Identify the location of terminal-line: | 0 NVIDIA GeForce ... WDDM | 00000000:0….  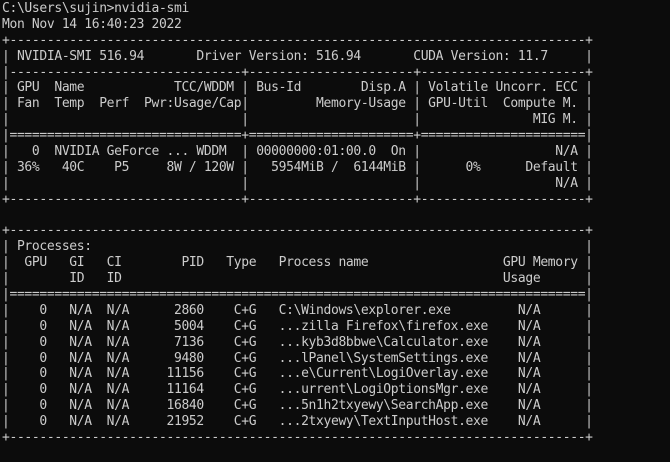
(297, 152).